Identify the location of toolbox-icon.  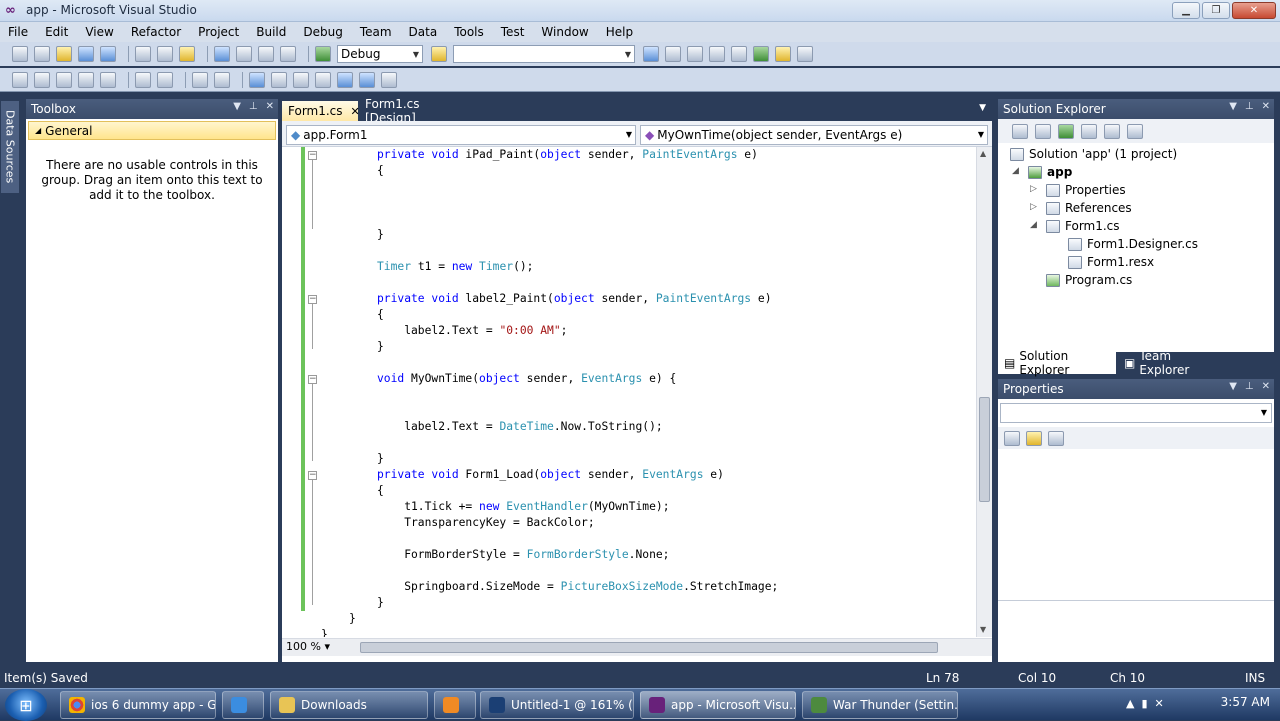
(717, 54).